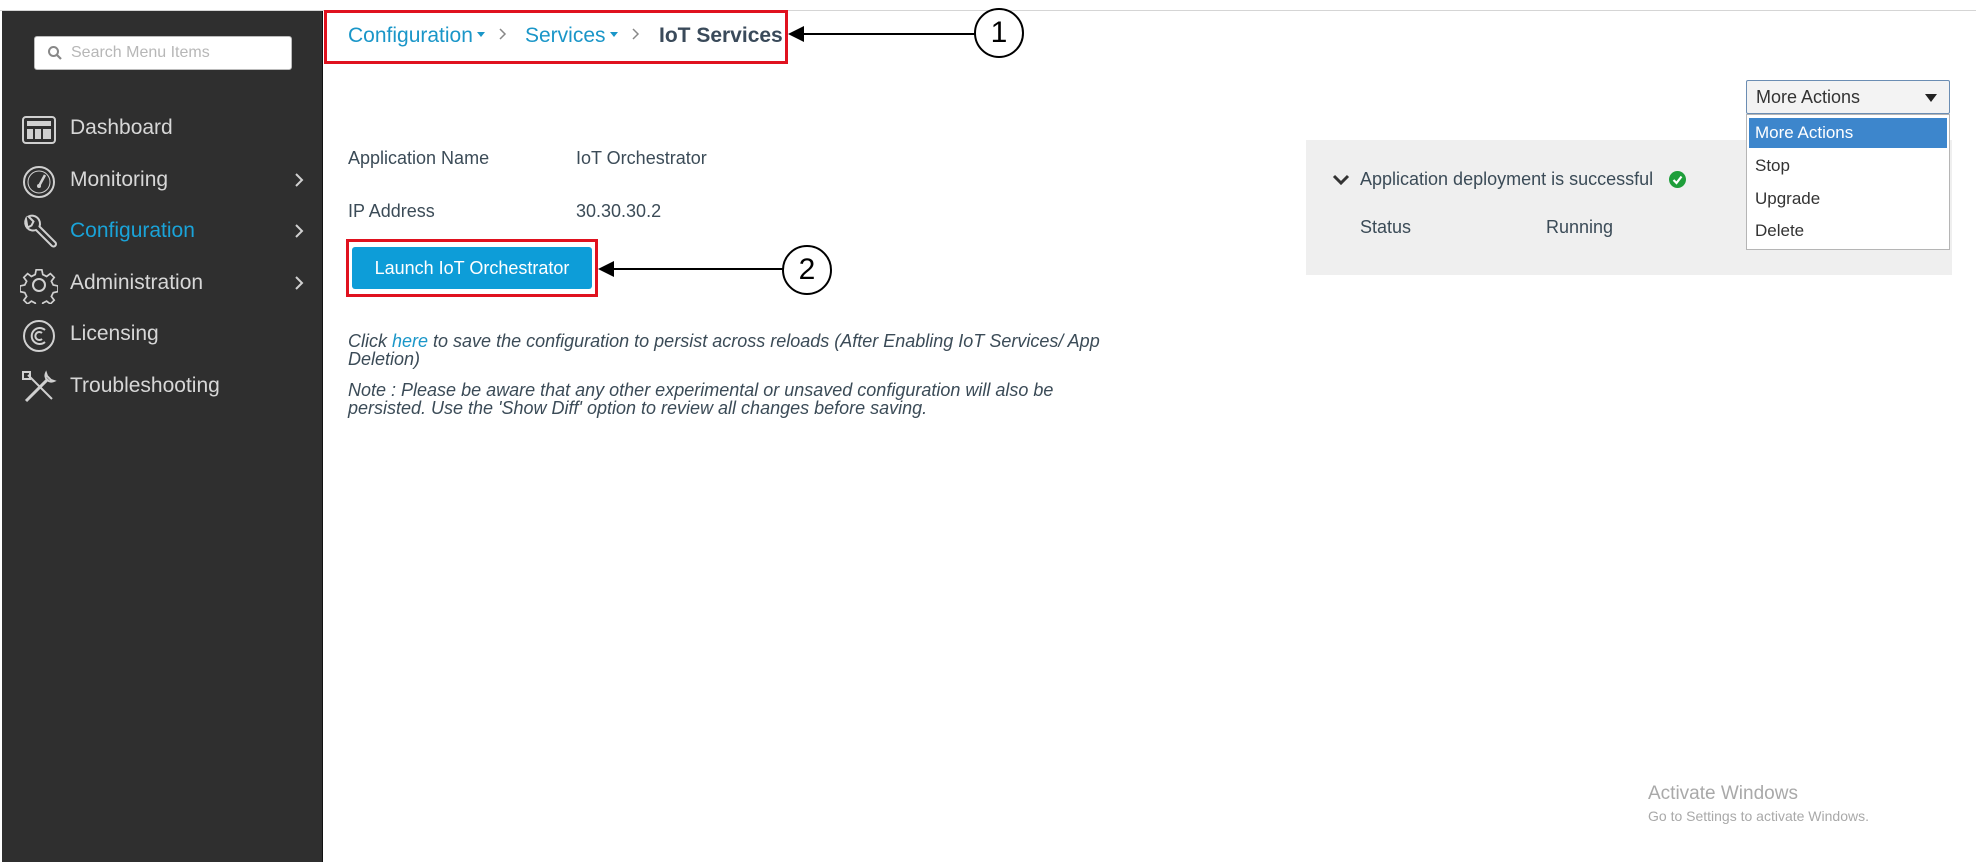 The height and width of the screenshot is (862, 1976). Describe the element at coordinates (137, 282) in the screenshot. I see `sidebar-item-label: Administration` at that location.